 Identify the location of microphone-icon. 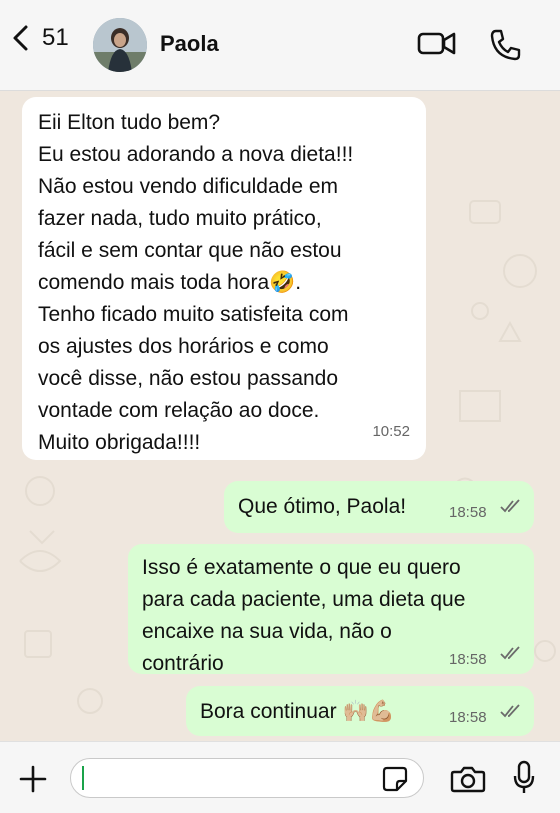
(524, 776).